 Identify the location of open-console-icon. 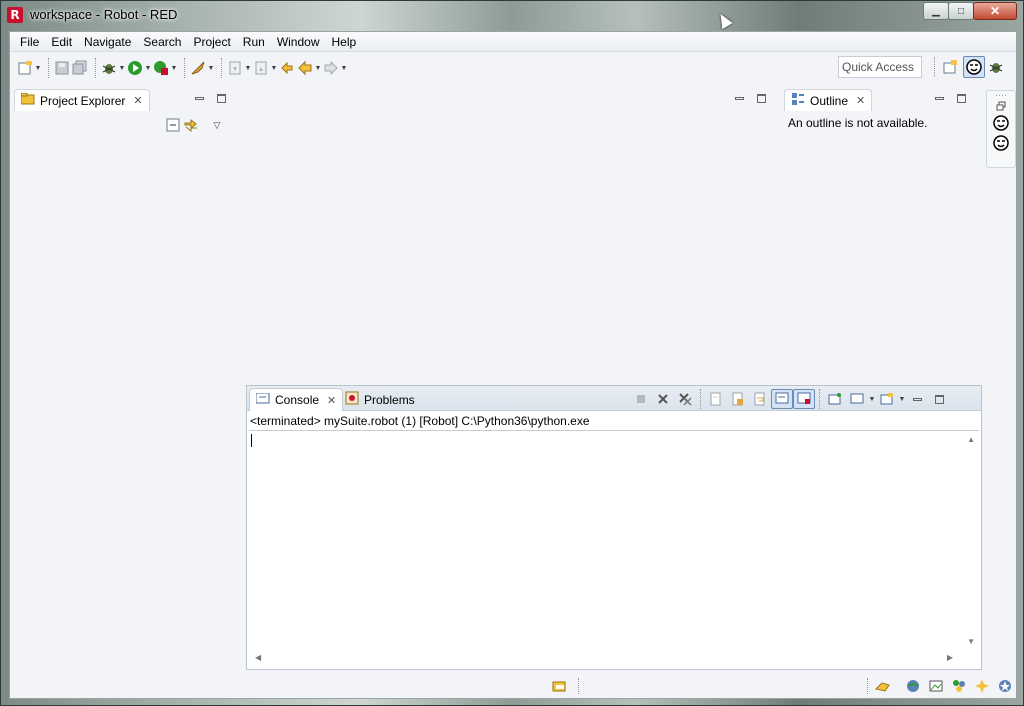
(887, 399).